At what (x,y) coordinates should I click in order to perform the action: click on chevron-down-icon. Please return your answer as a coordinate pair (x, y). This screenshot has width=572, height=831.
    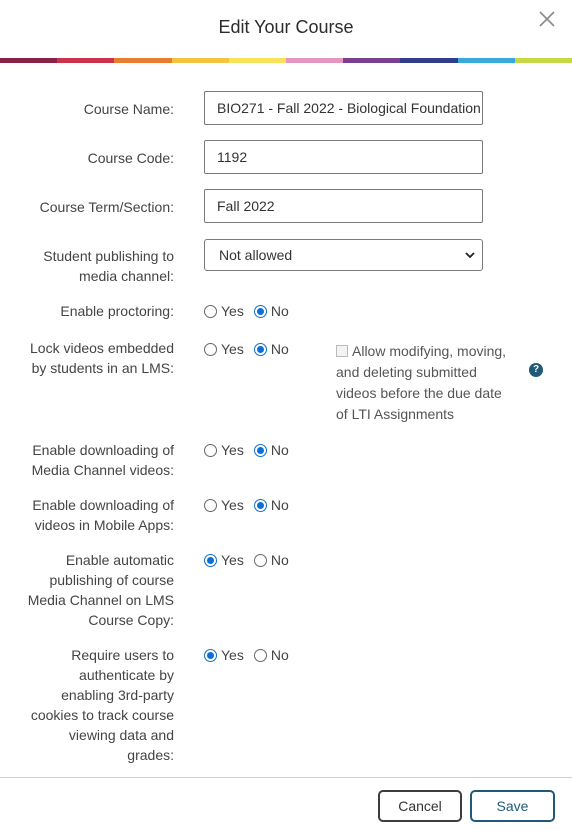
    Looking at the image, I should click on (470, 255).